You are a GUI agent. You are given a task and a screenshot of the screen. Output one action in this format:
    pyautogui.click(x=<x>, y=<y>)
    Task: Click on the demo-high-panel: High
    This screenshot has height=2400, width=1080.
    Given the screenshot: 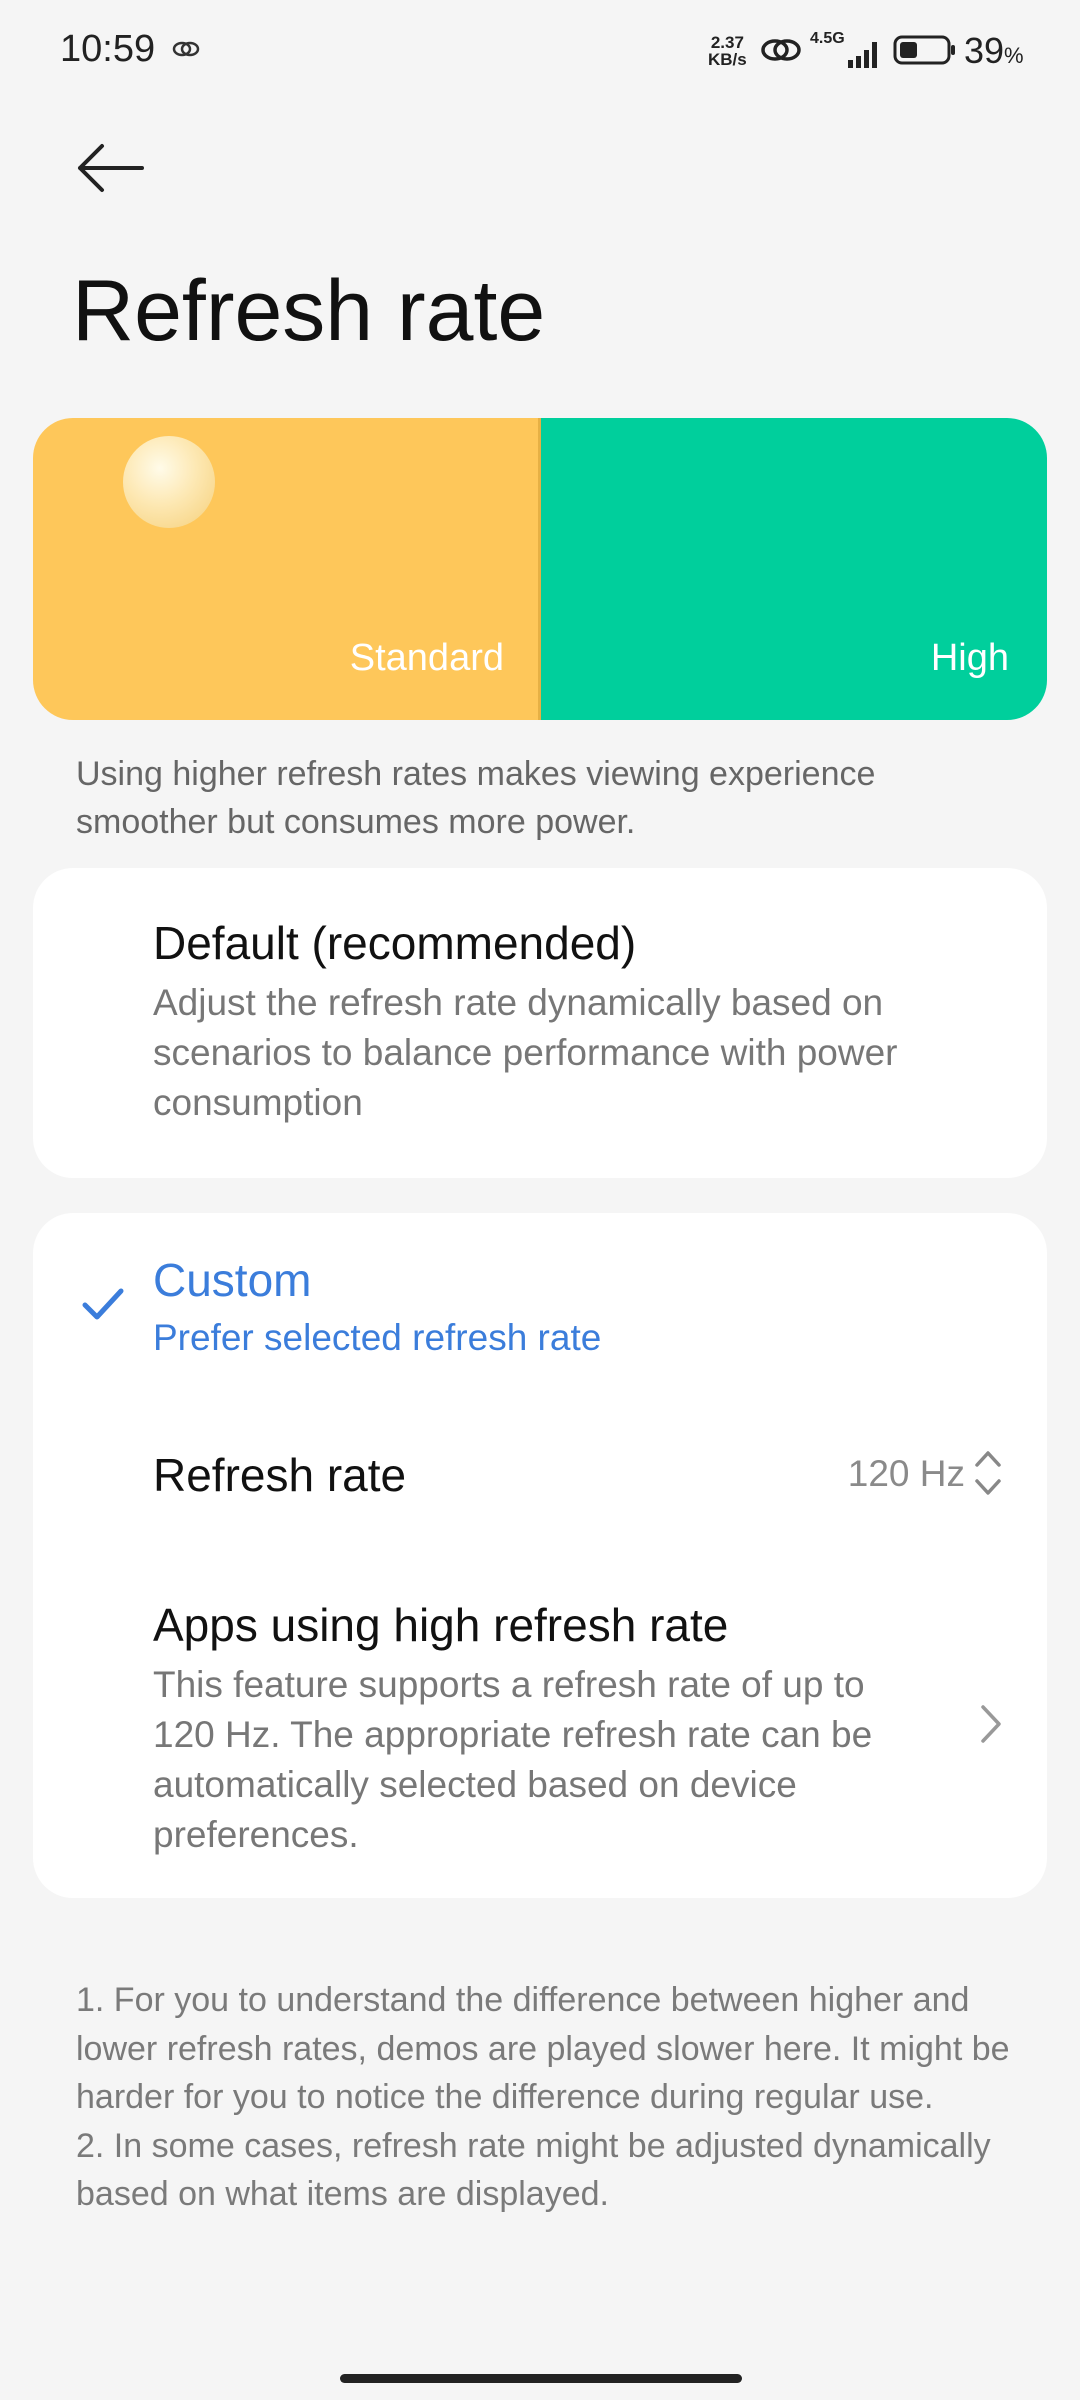 What is the action you would take?
    pyautogui.click(x=794, y=569)
    